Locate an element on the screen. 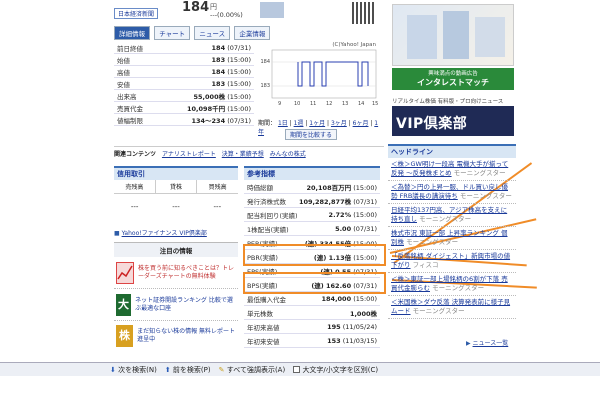 The width and height of the screenshot is (600, 400). reference-value: 184,000 is located at coordinates (336, 298).